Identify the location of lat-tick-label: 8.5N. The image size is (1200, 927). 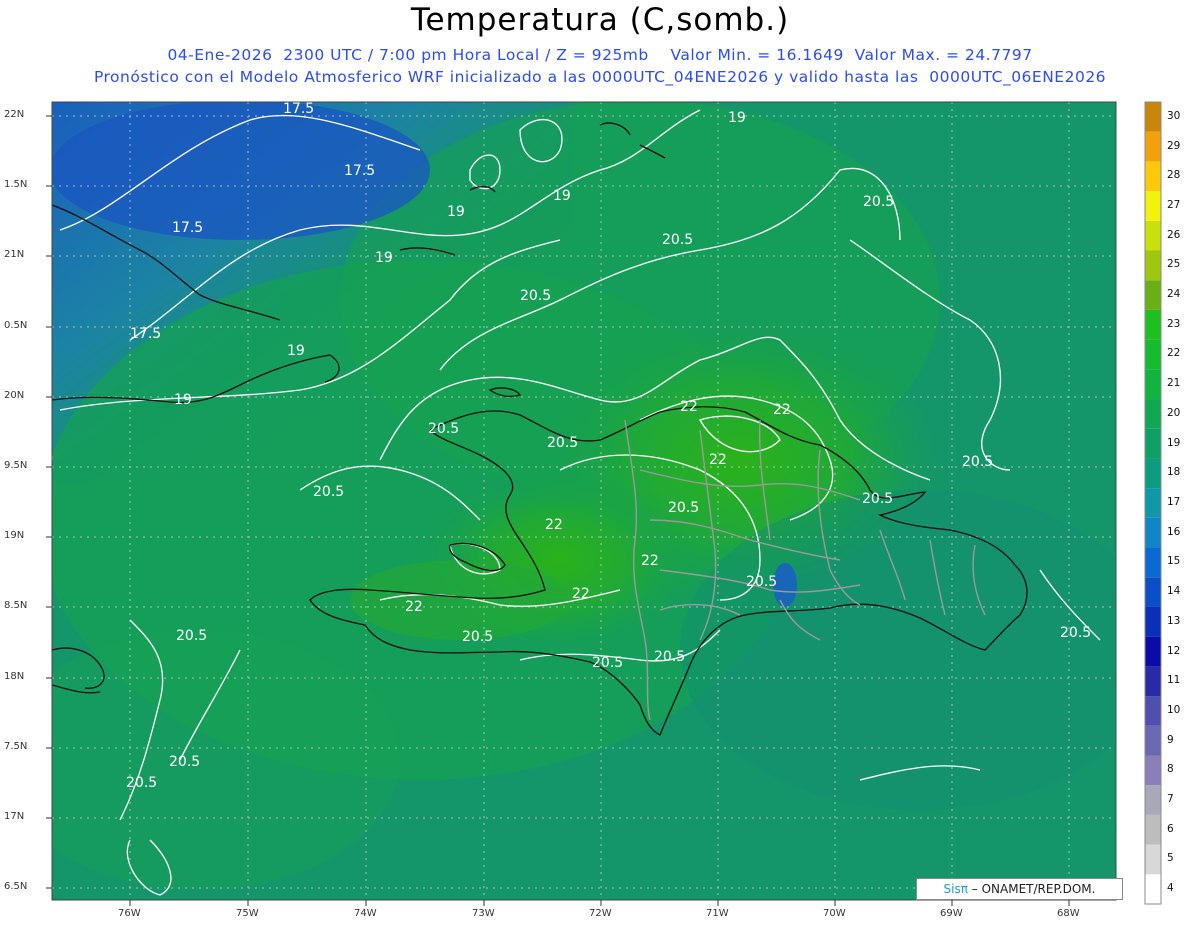
(16, 605).